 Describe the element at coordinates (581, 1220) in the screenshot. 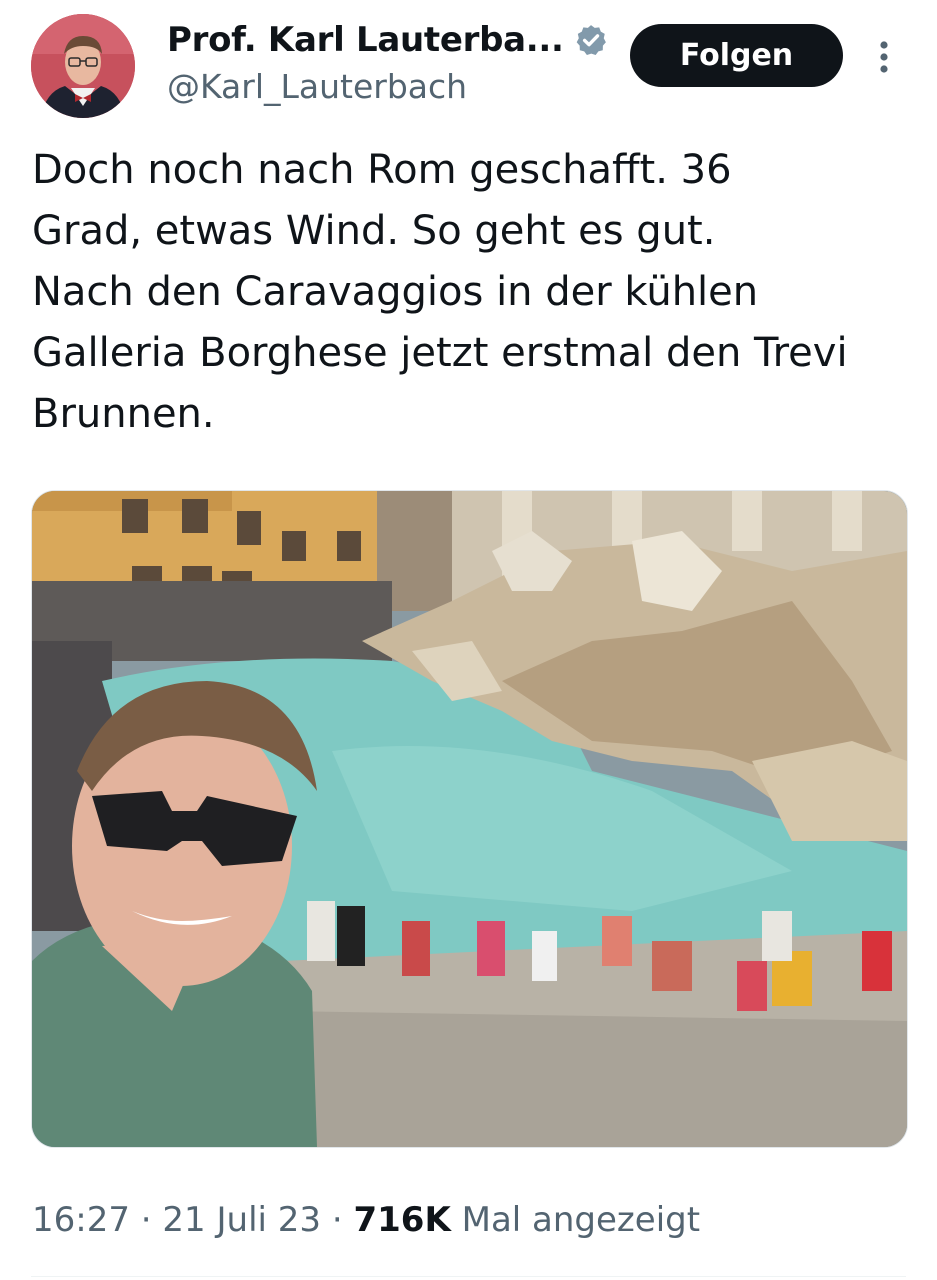

I see `view-count-label: Mal angezeigt` at that location.